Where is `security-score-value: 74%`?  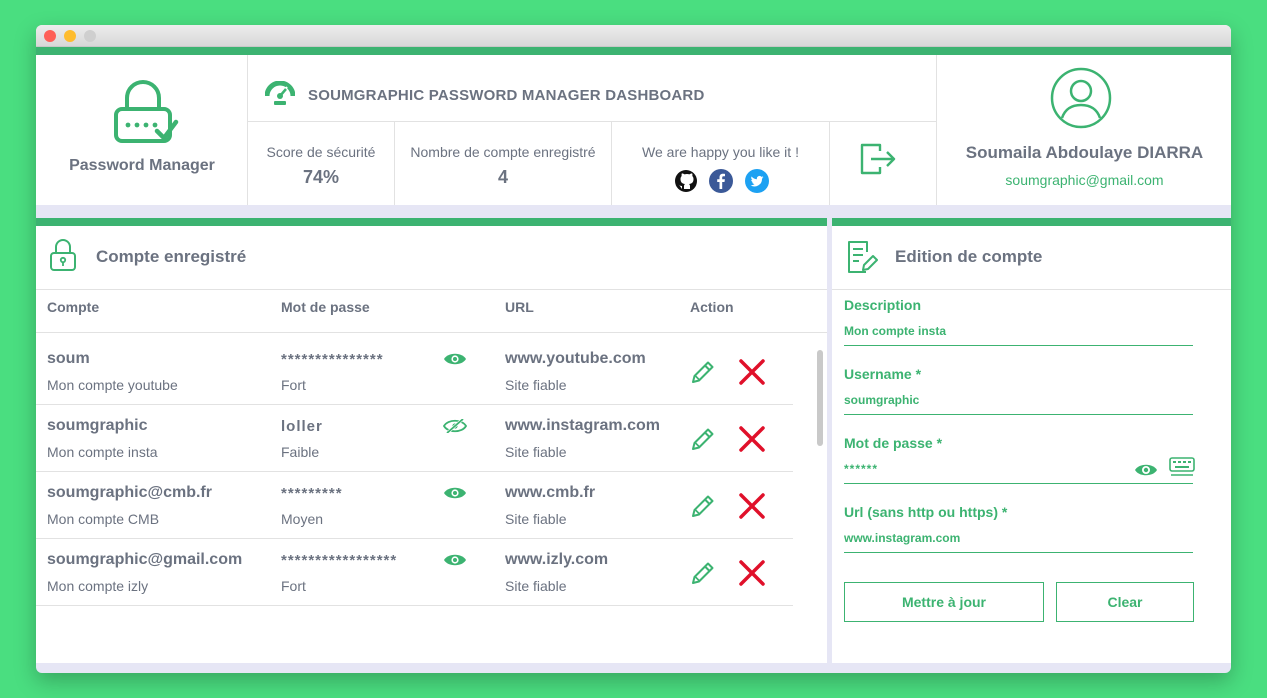
security-score-value: 74% is located at coordinates (321, 177).